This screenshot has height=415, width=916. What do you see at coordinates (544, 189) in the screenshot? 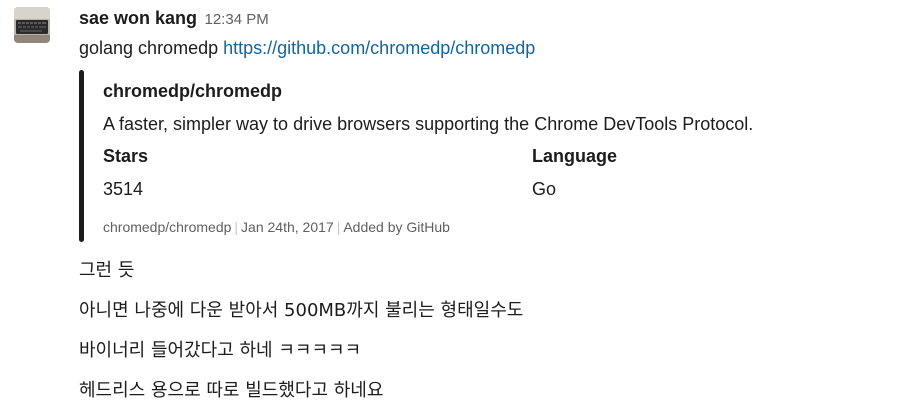
I see `field-value-language: Go` at bounding box center [544, 189].